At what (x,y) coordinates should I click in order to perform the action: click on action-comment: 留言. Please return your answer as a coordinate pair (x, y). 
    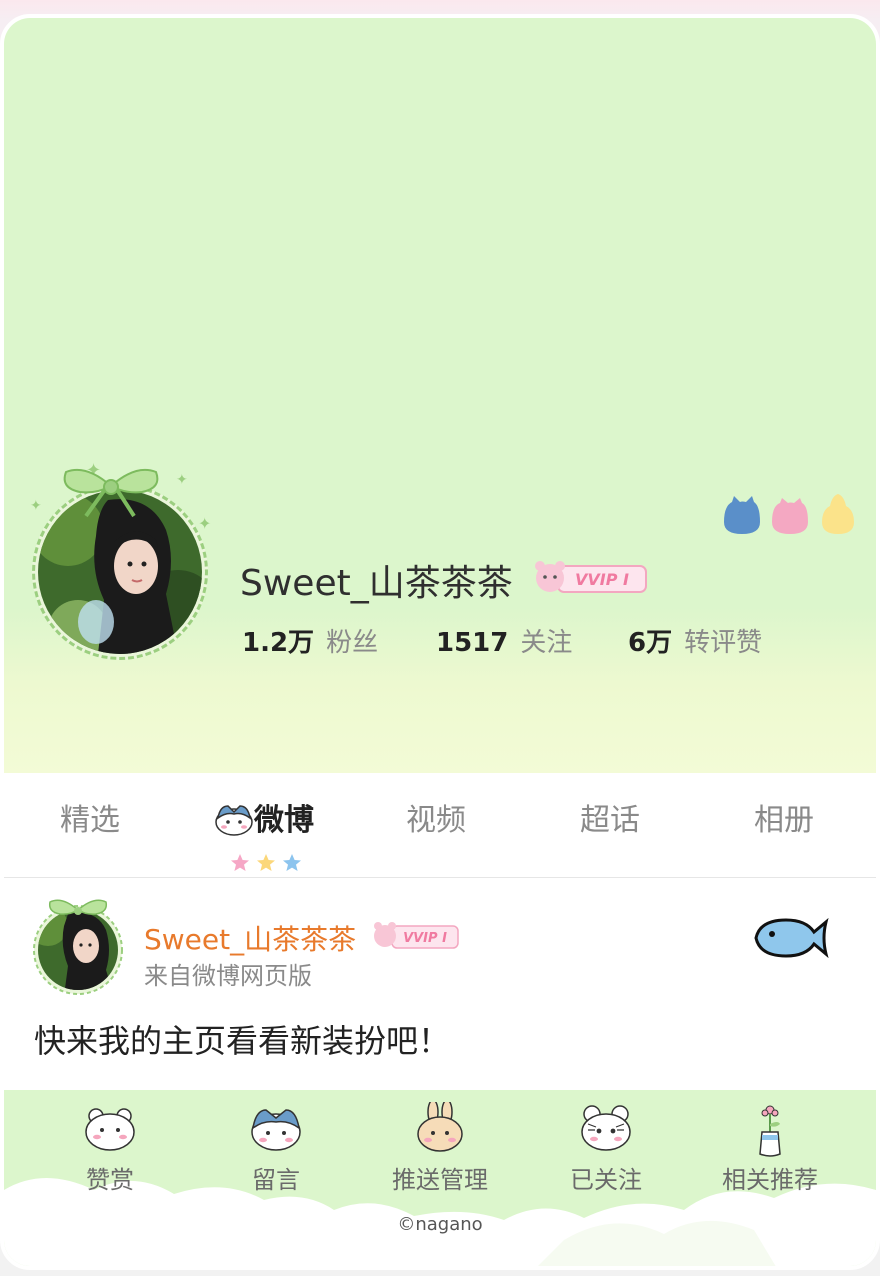
    Looking at the image, I should click on (276, 1148).